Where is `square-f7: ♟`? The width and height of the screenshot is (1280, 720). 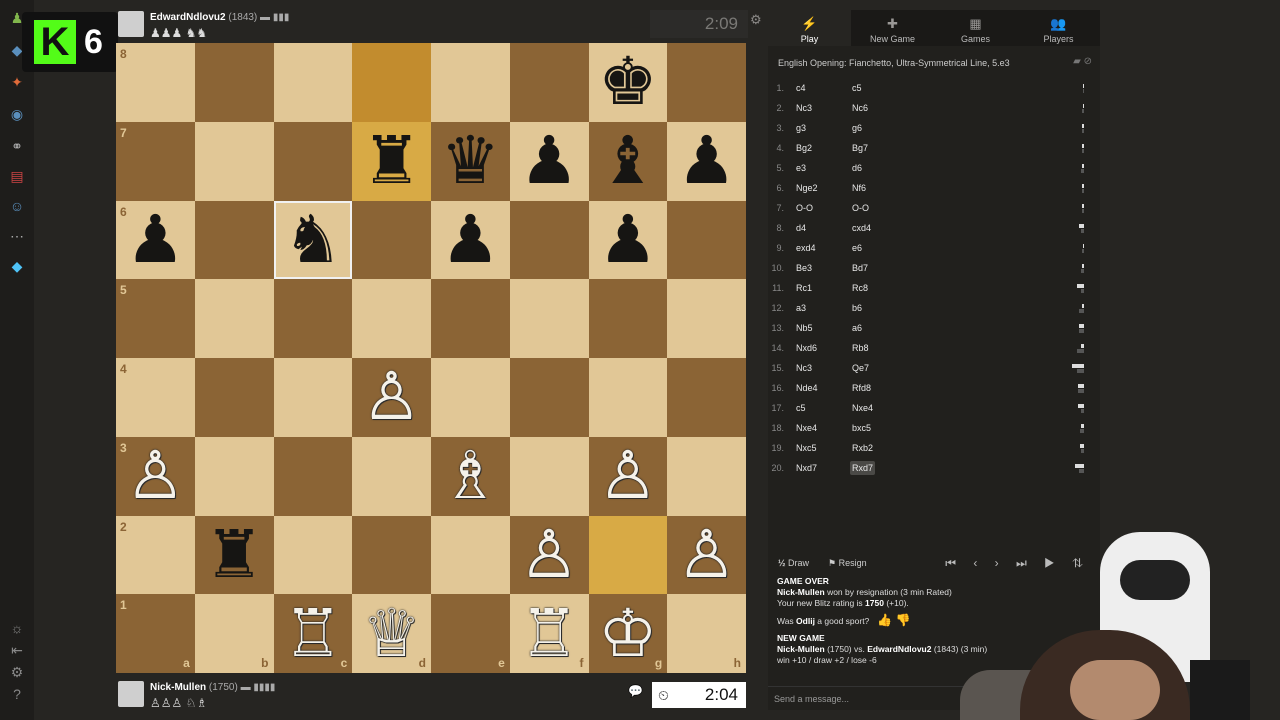 square-f7: ♟ is located at coordinates (549, 161).